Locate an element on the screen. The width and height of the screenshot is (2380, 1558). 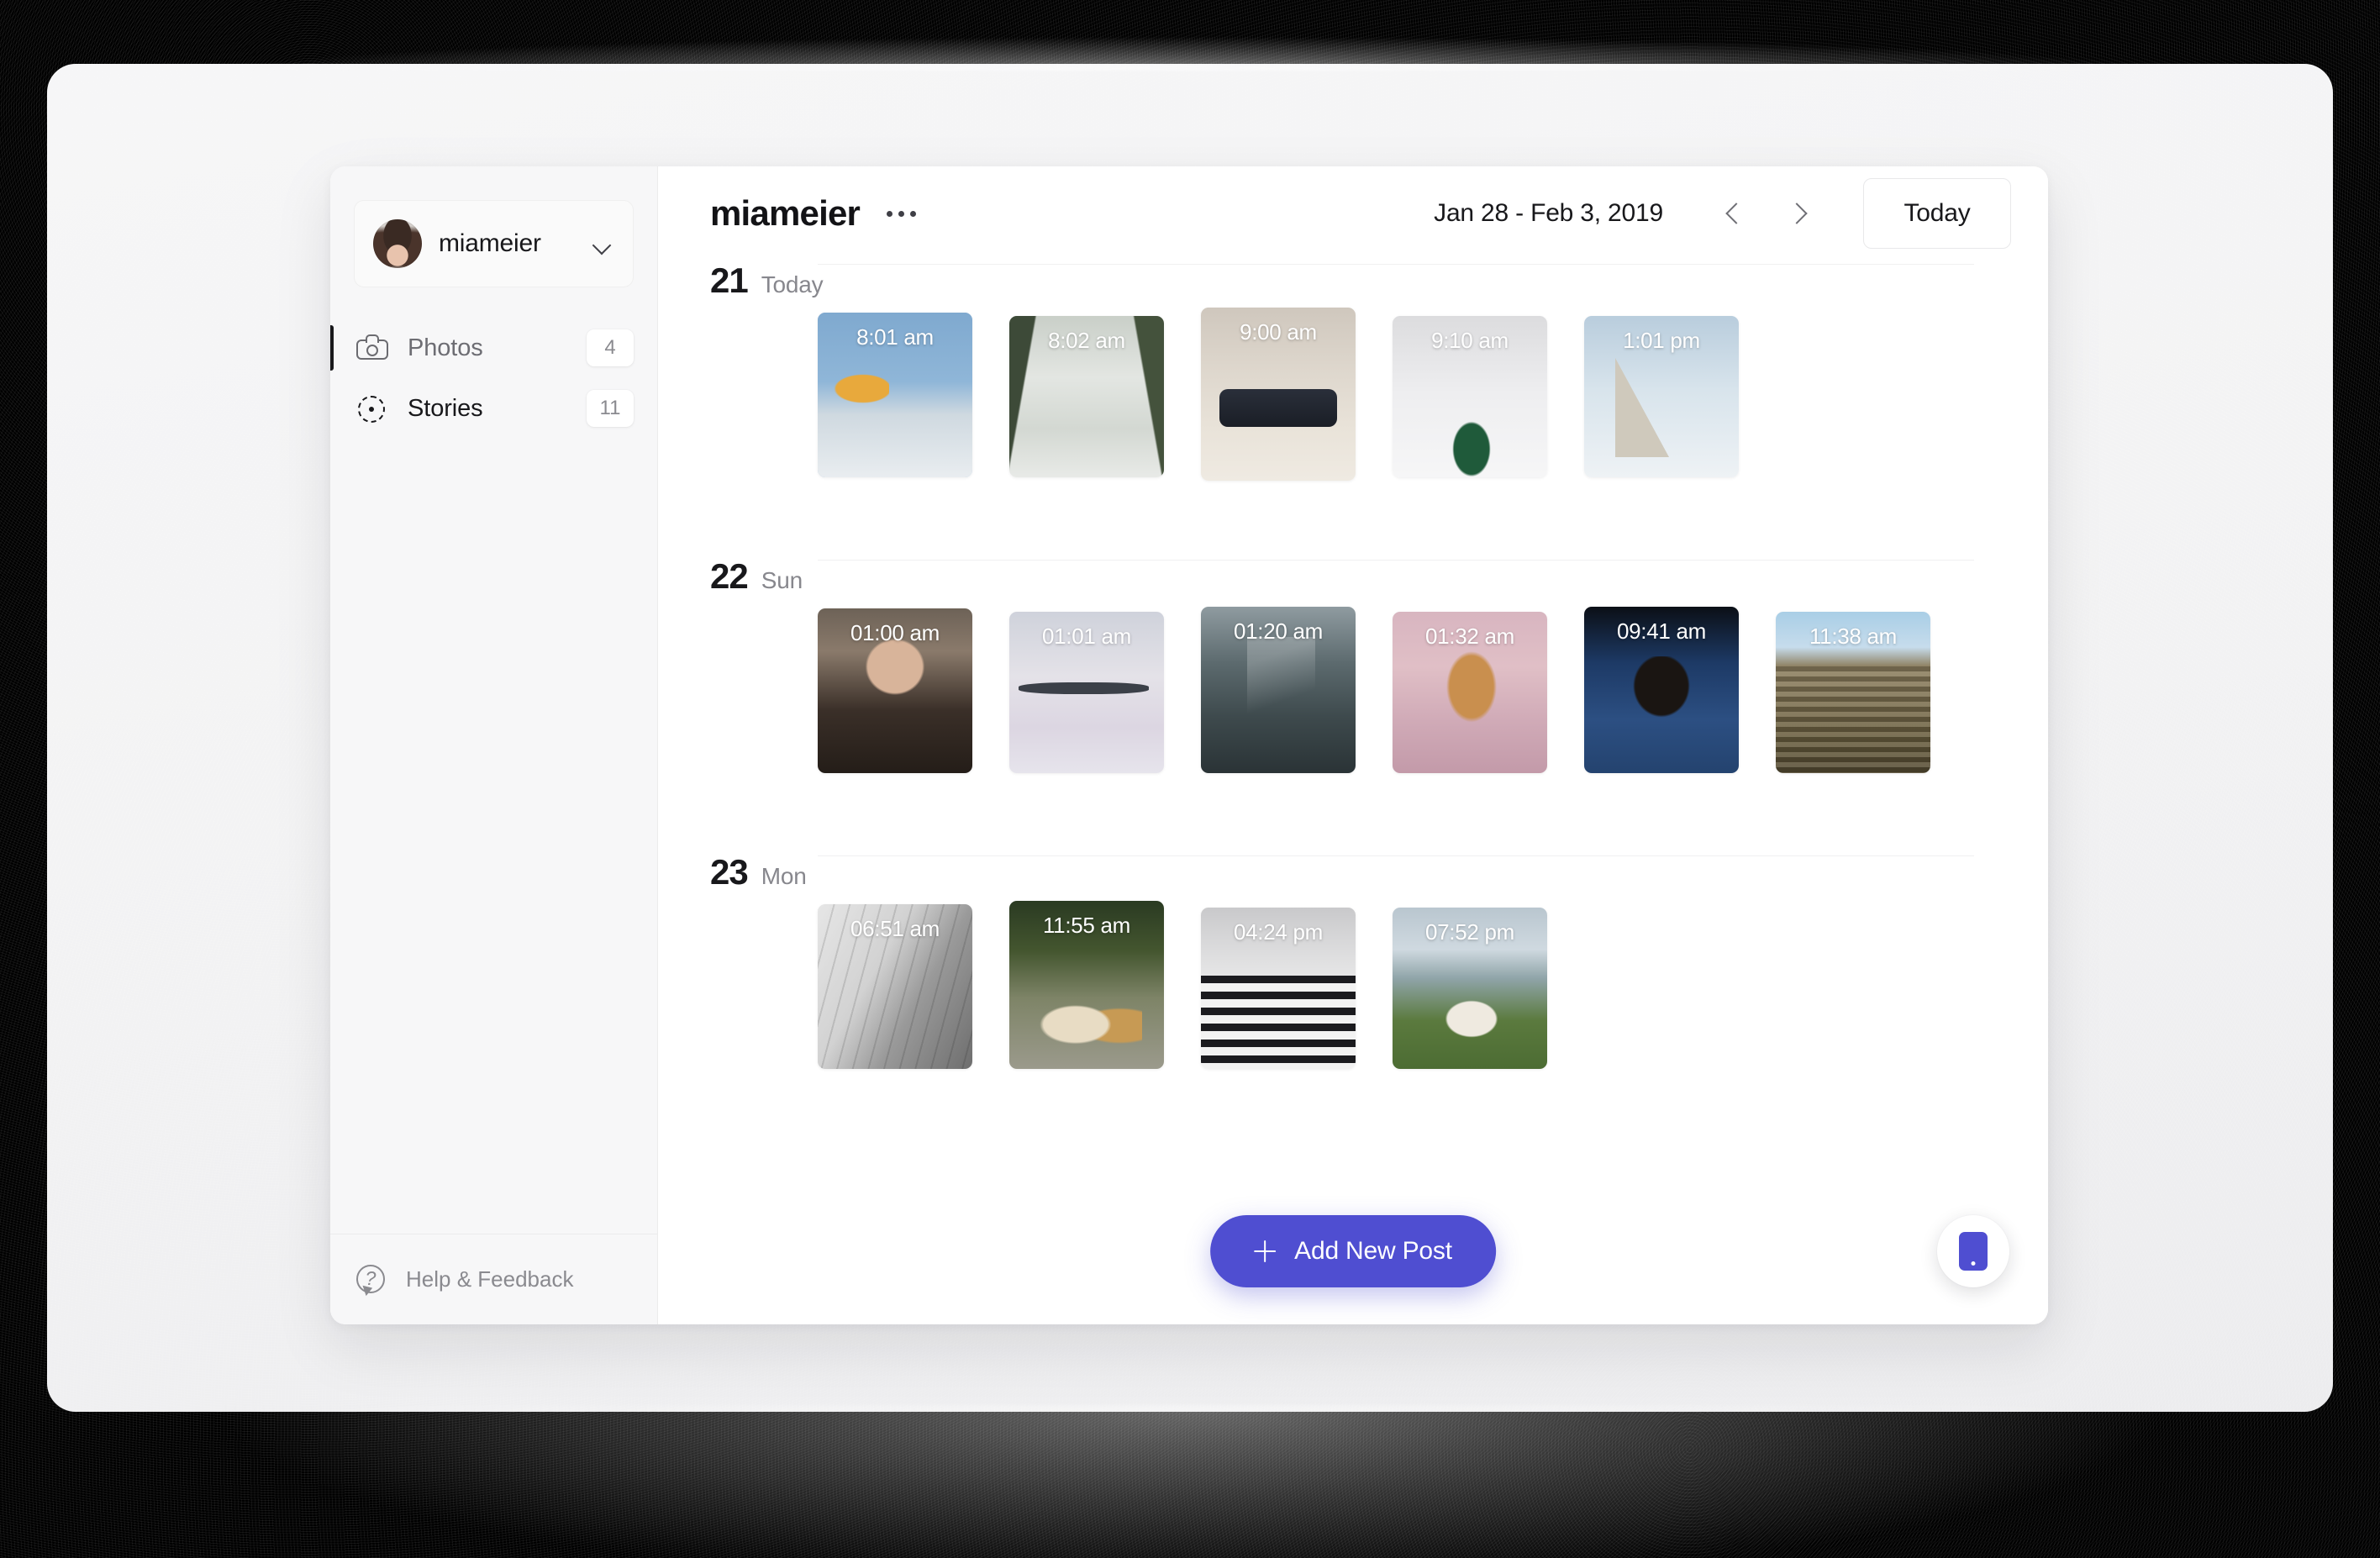
today-button: Today is located at coordinates (1937, 213).